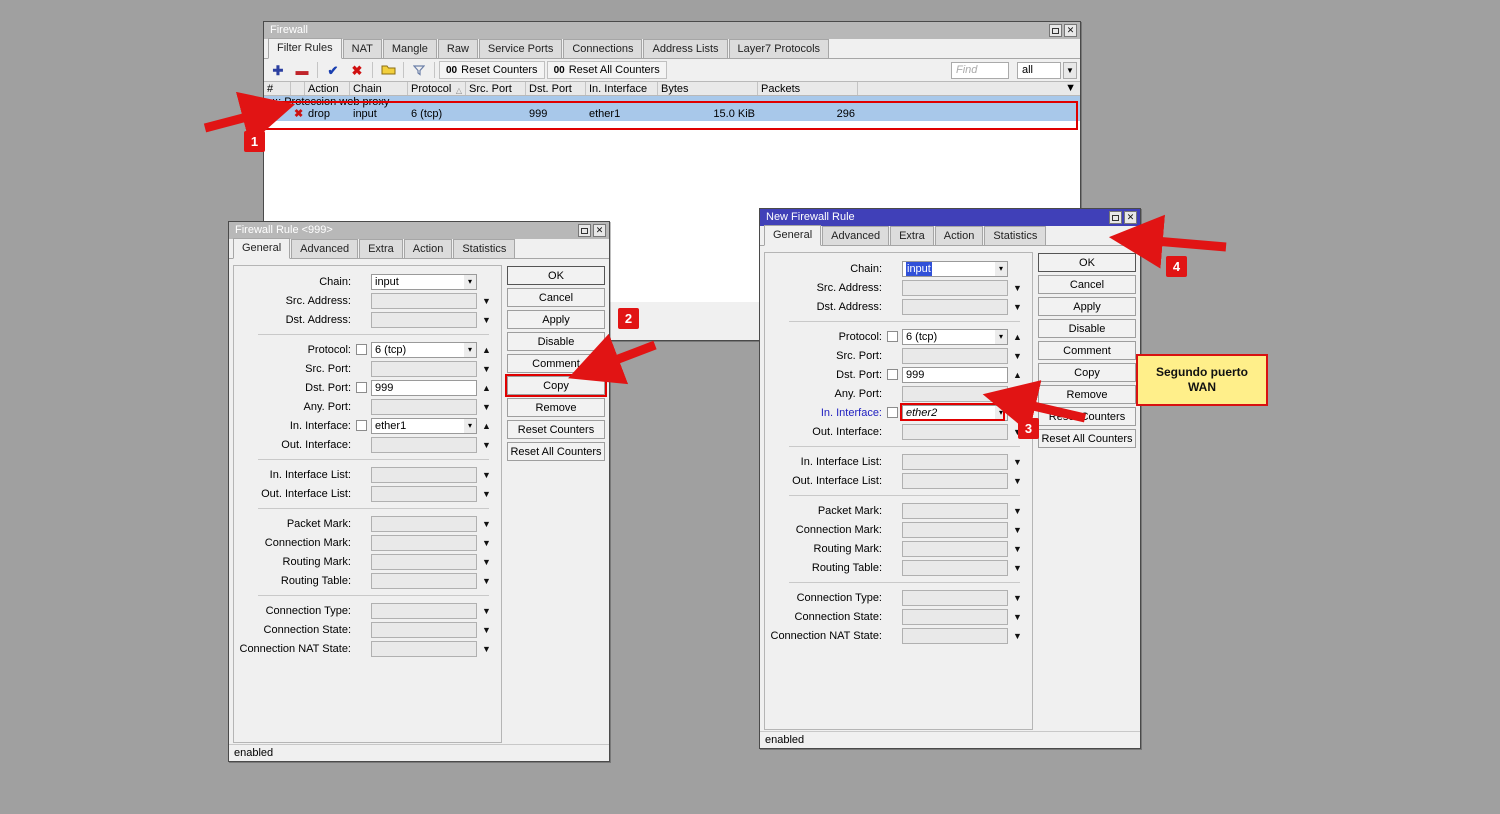 The image size is (1500, 814). I want to click on field-input: ether2, so click(948, 412).